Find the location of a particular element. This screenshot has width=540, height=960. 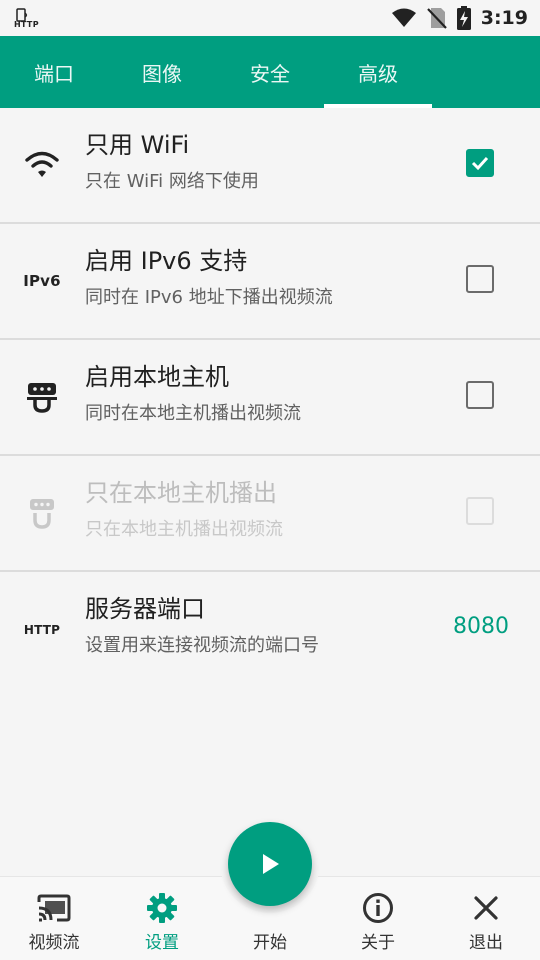

setting-localhost-only: 只在本地主机播出 只在本地主机播出视频流 is located at coordinates (270, 514).